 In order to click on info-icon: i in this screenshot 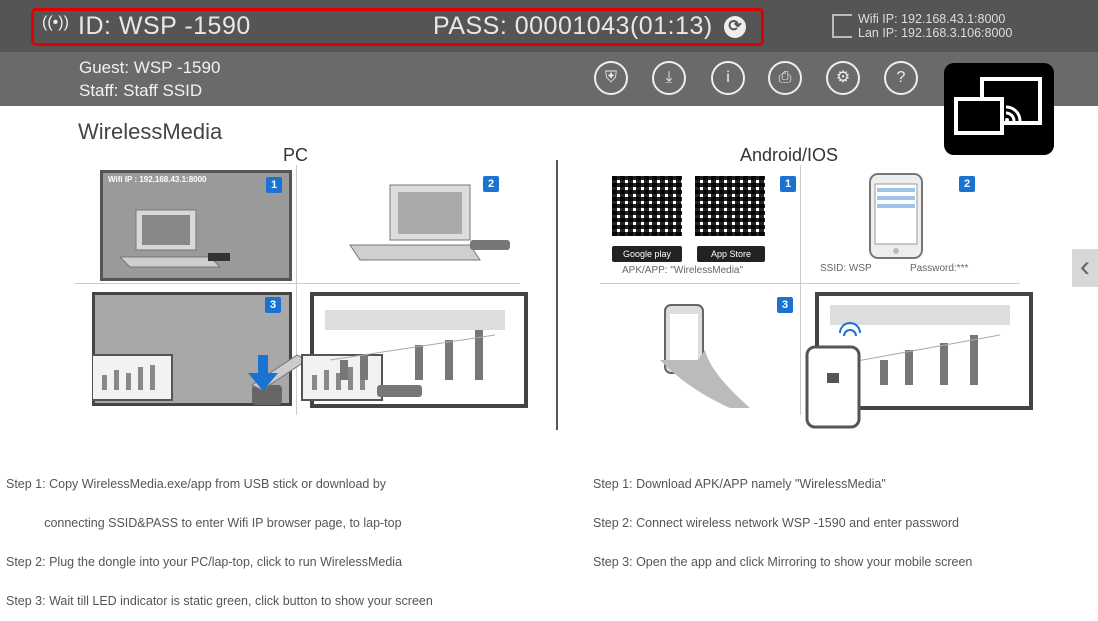, I will do `click(728, 78)`.